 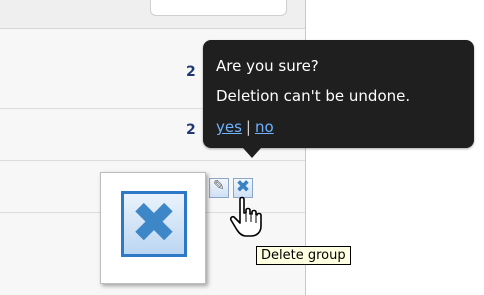 I want to click on row-divider, so click(x=152, y=160).